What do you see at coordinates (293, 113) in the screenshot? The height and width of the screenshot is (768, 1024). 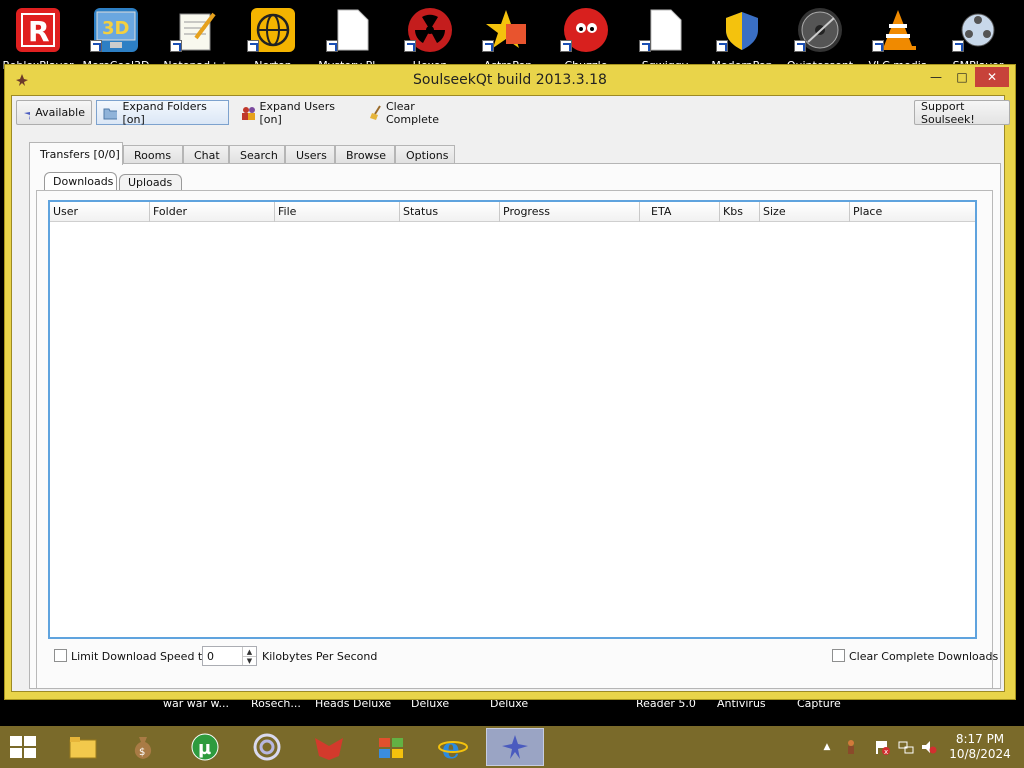 I see `expand-users-button: Expand Users [on]` at bounding box center [293, 113].